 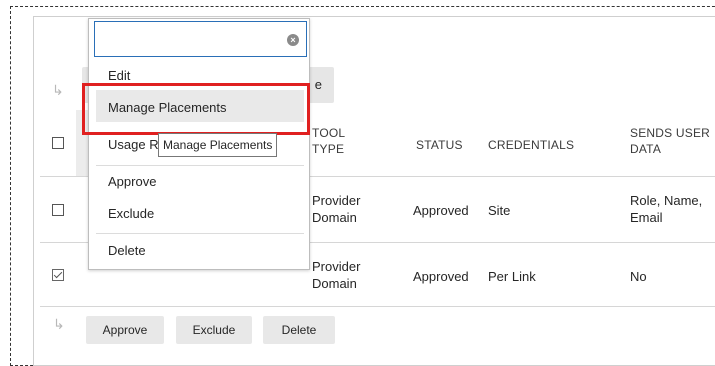 What do you see at coordinates (299, 330) in the screenshot?
I see `delete-button: Delete` at bounding box center [299, 330].